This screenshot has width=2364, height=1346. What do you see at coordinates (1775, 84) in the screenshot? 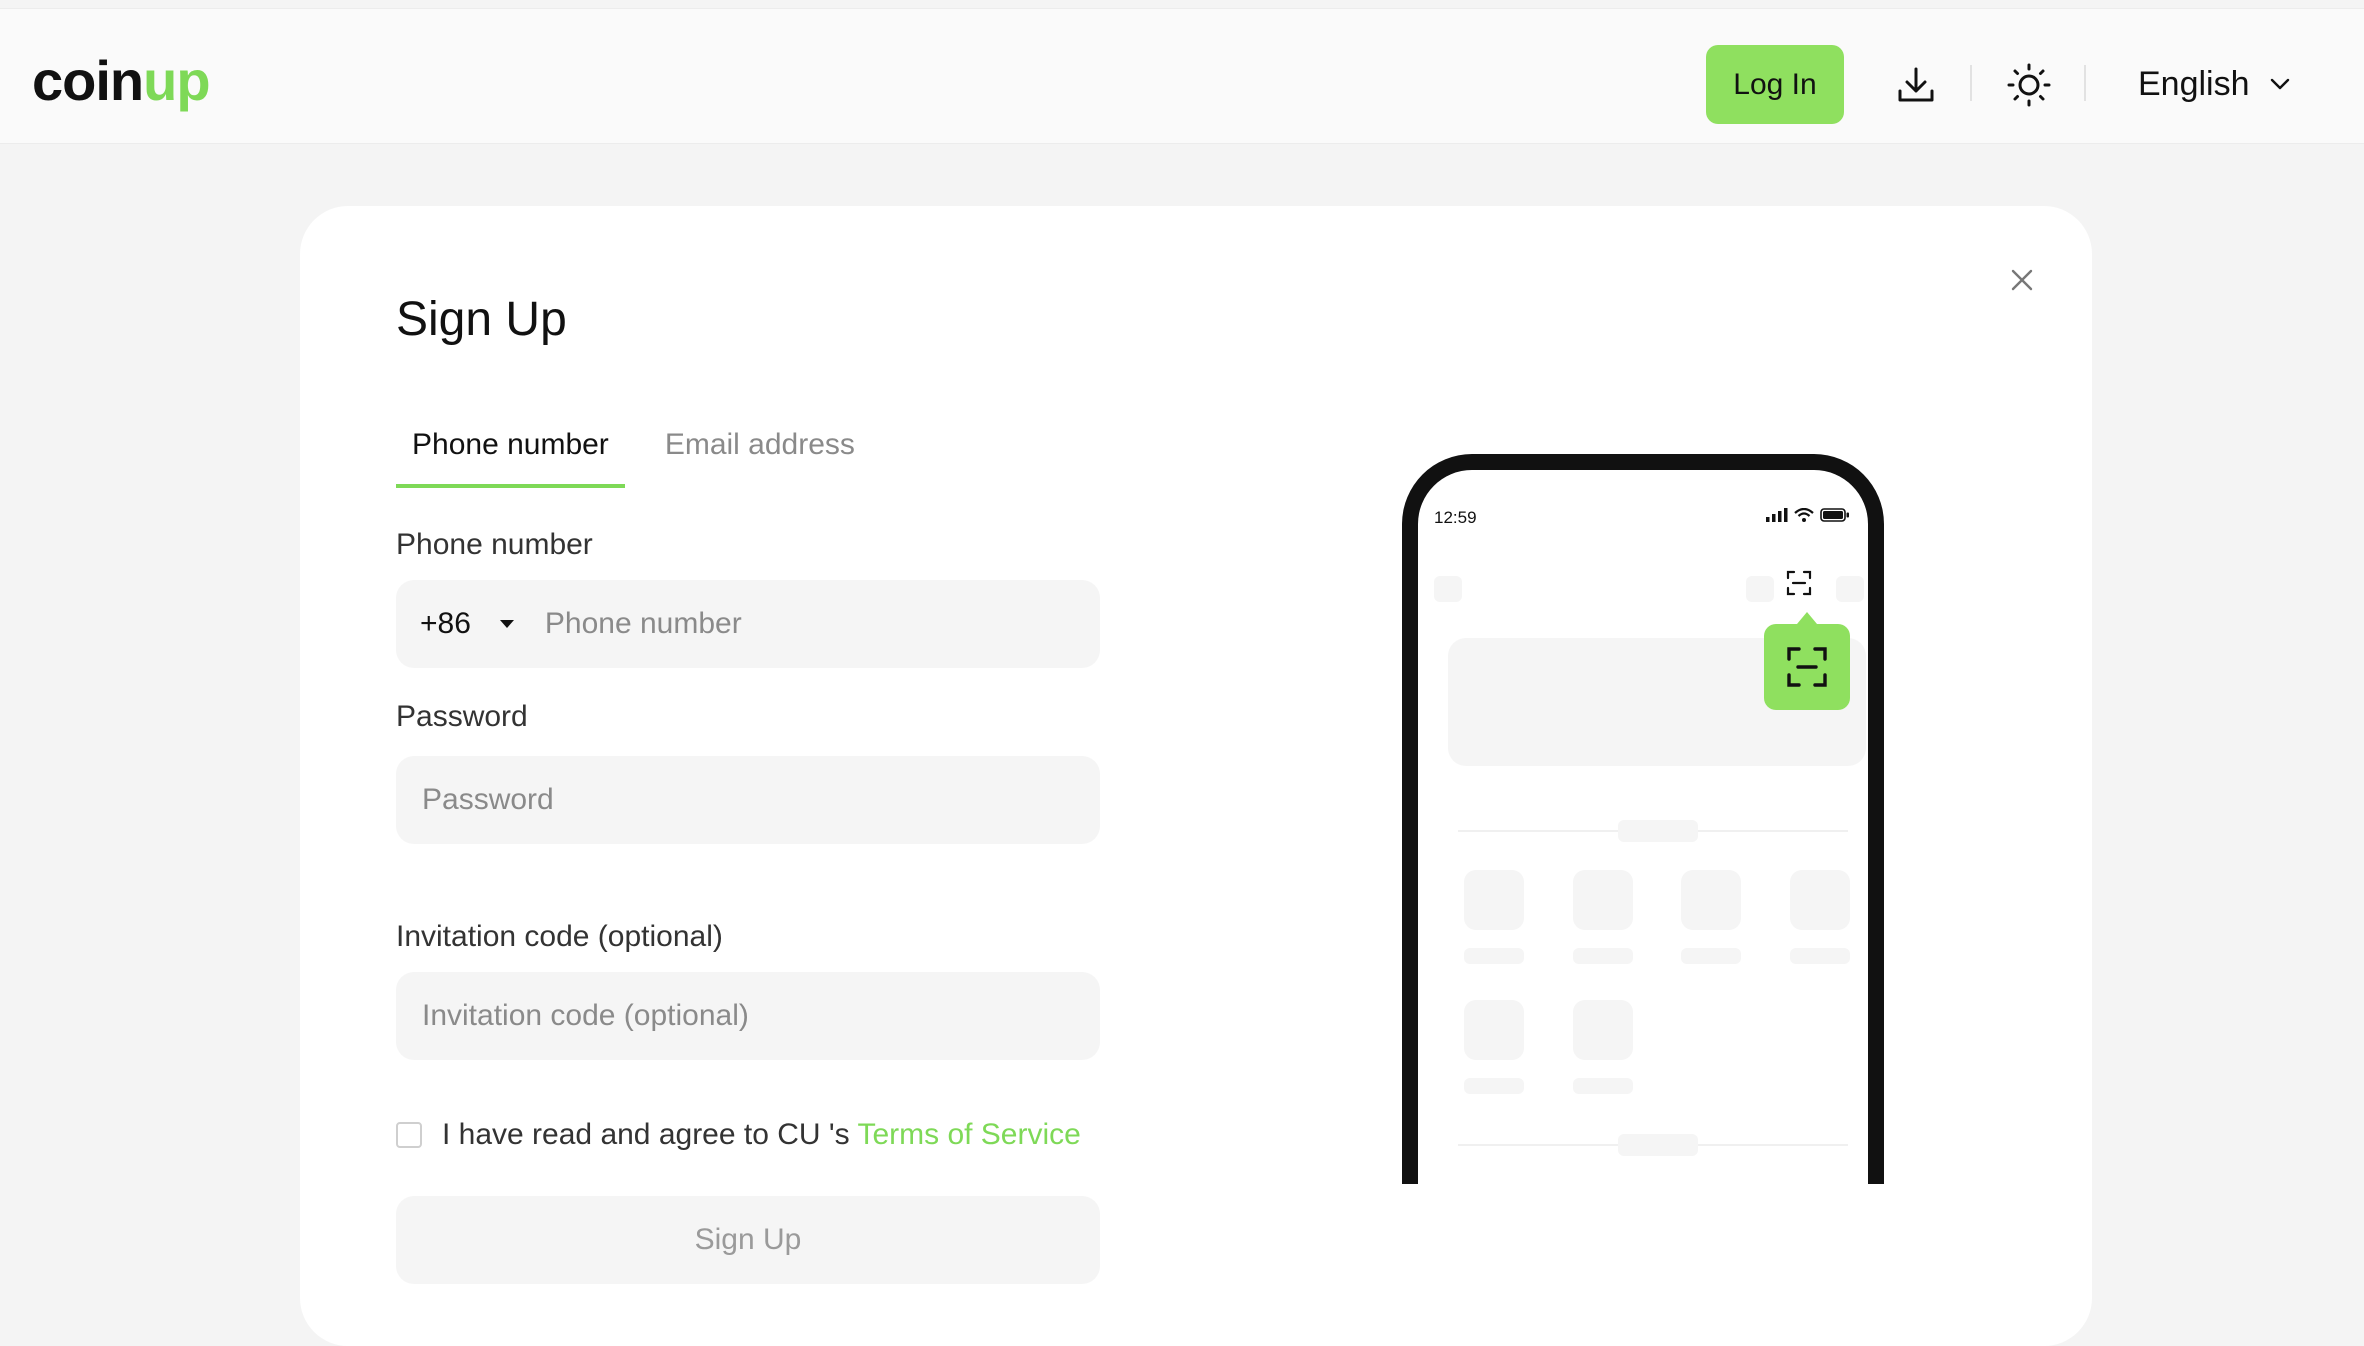
I see `login-button: Log In` at bounding box center [1775, 84].